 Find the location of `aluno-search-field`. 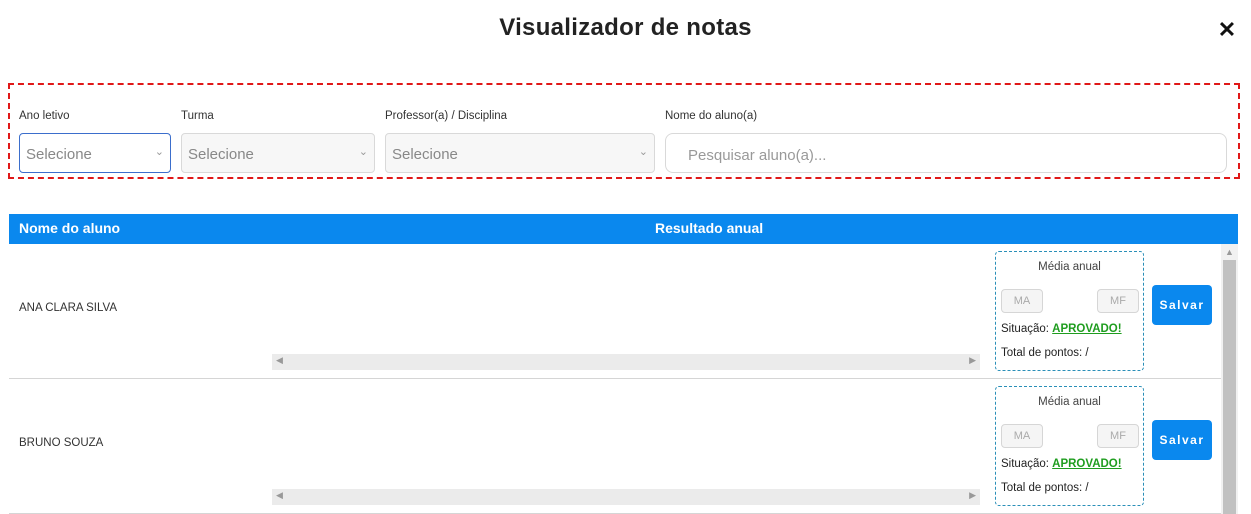

aluno-search-field is located at coordinates (946, 153).